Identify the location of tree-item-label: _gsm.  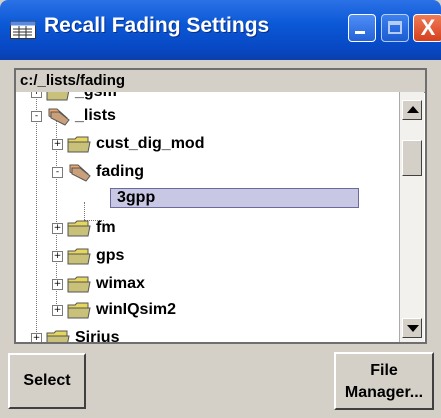
(96, 96).